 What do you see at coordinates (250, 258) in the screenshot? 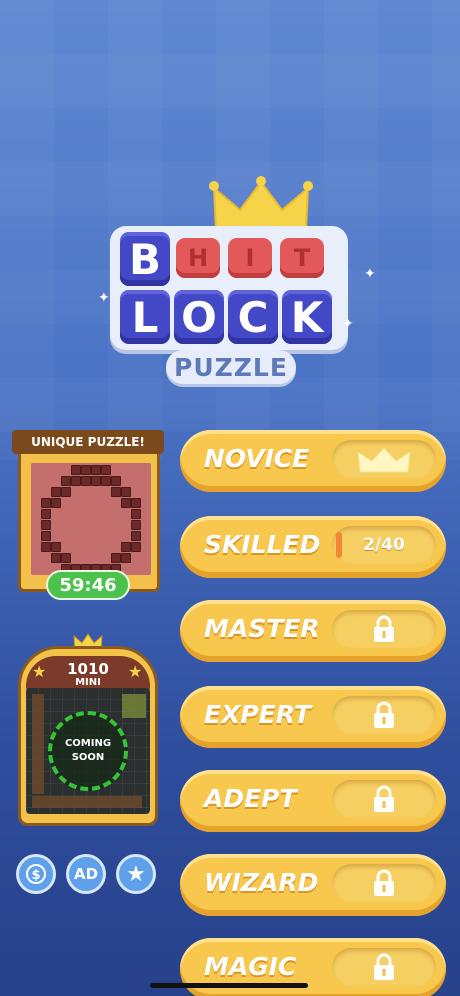
I see `logo-letter: I` at bounding box center [250, 258].